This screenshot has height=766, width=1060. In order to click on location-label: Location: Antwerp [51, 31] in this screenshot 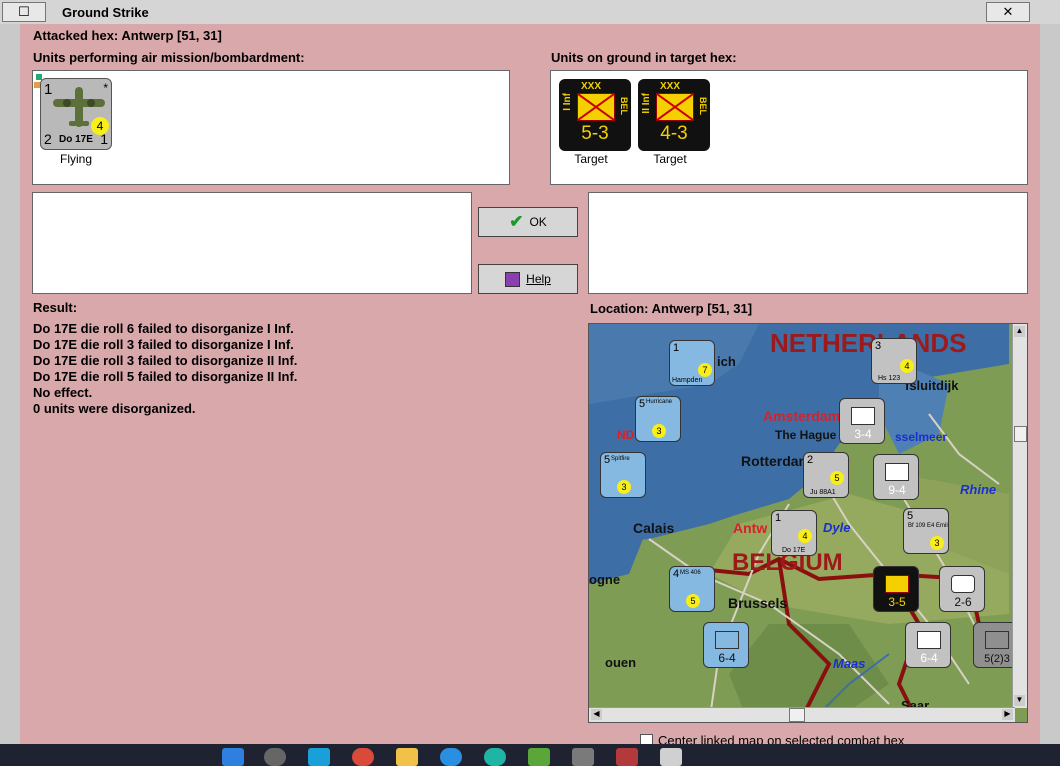, I will do `click(671, 308)`.